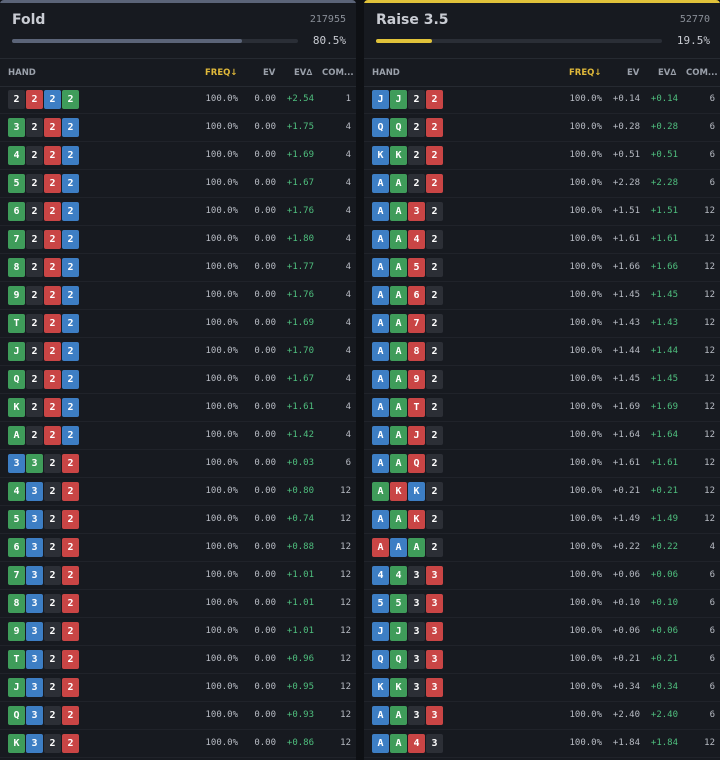  What do you see at coordinates (178, 100) in the screenshot?
I see `hand-row: 2 2 2 2 100.0% 0.00 +2.54 1` at bounding box center [178, 100].